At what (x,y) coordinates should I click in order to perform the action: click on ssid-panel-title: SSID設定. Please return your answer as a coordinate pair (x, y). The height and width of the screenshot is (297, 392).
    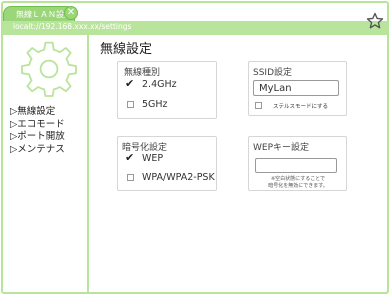
    Looking at the image, I should click on (273, 73).